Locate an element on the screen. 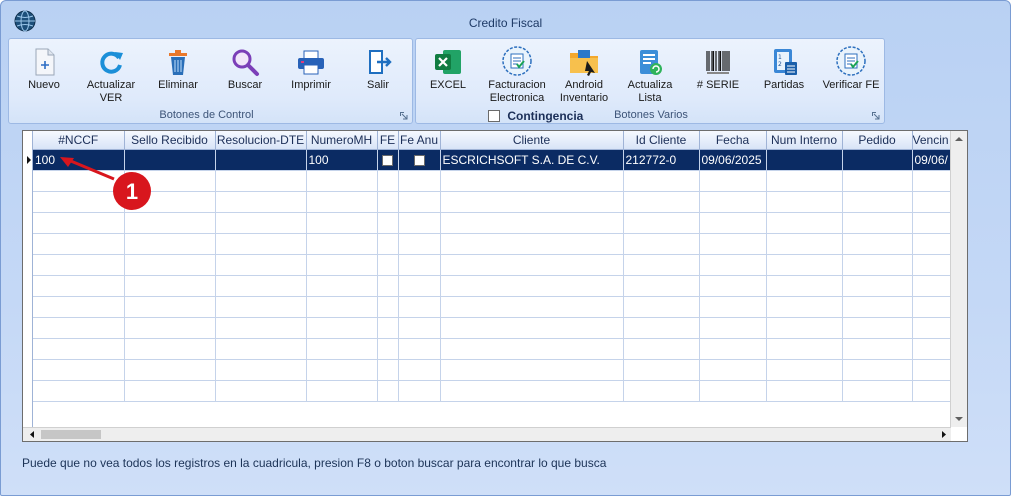  fe-anu-checkbox is located at coordinates (419, 160).